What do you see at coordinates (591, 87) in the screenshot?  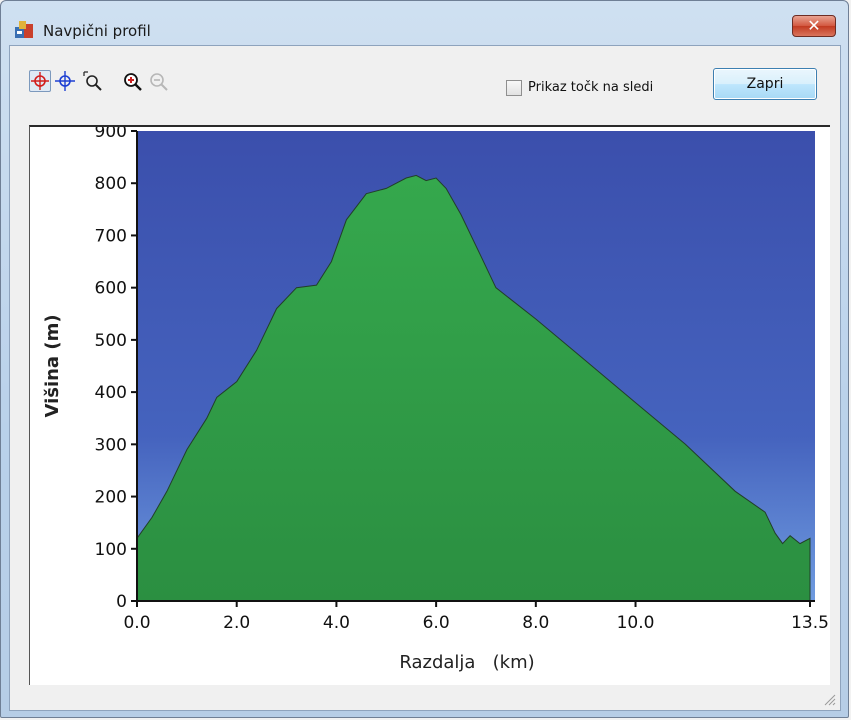 I see `show-track-points-label: Prikaz točk na sledi` at bounding box center [591, 87].